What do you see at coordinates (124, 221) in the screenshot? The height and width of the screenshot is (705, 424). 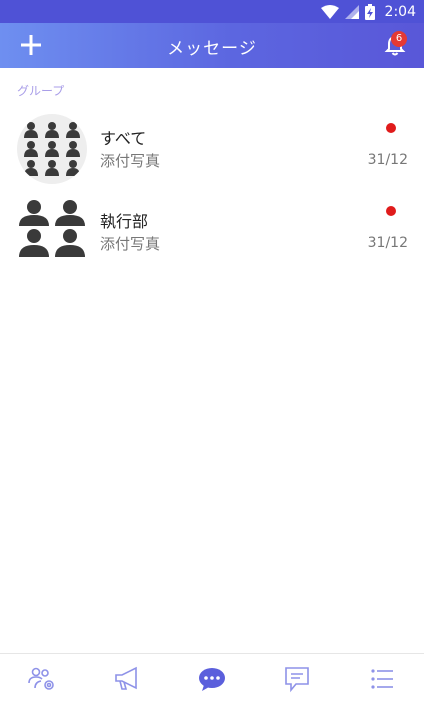 I see `group-name: 執行部` at bounding box center [124, 221].